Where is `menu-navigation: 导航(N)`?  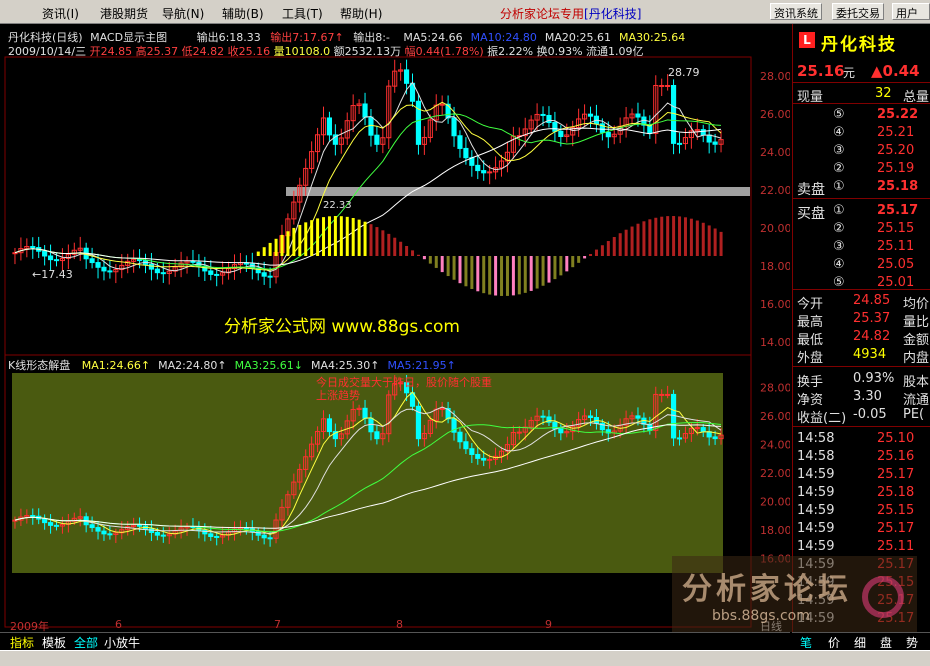 menu-navigation: 导航(N) is located at coordinates (183, 13).